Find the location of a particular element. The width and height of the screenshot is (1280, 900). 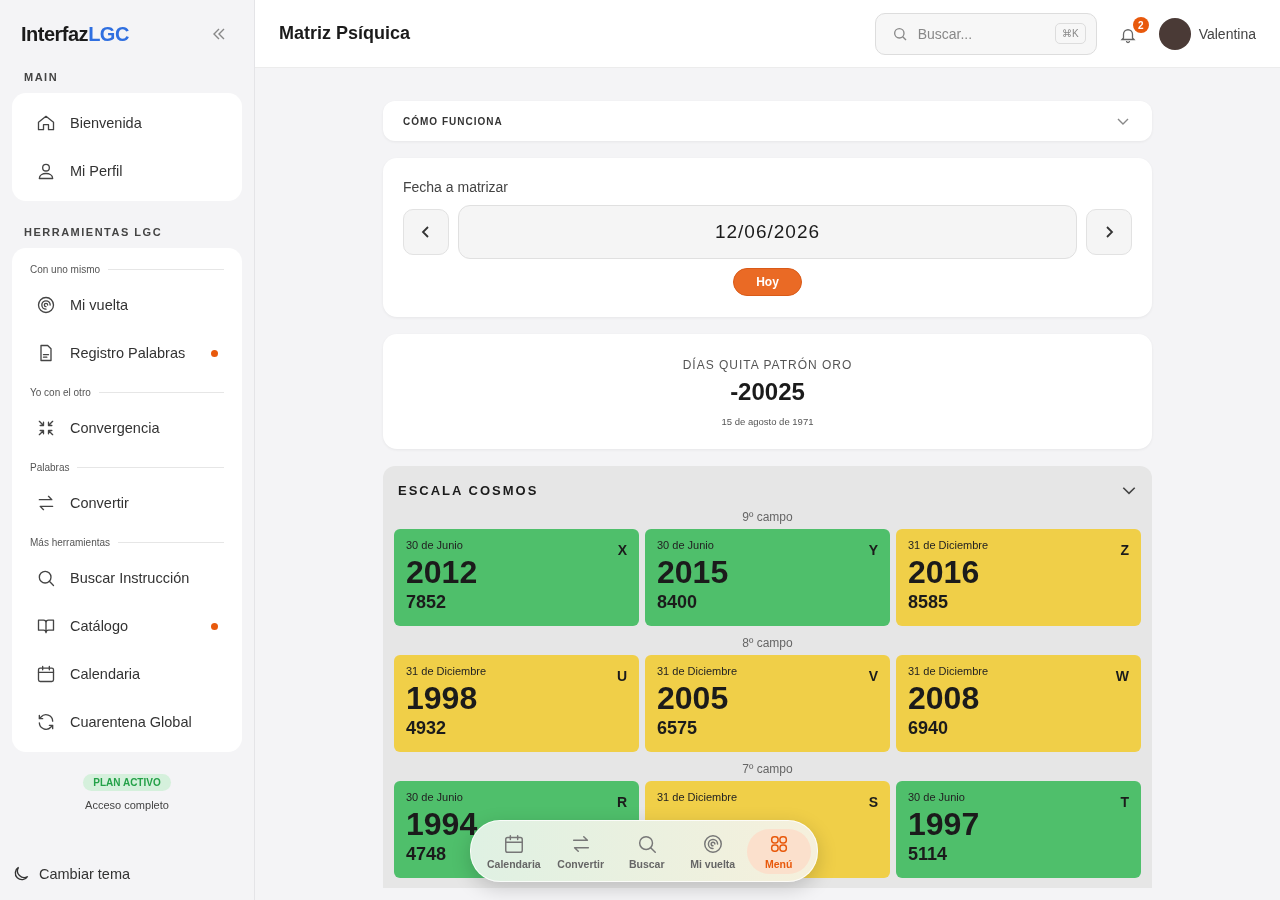

stat-date: 15 de agosto de 1971 is located at coordinates (767, 421).